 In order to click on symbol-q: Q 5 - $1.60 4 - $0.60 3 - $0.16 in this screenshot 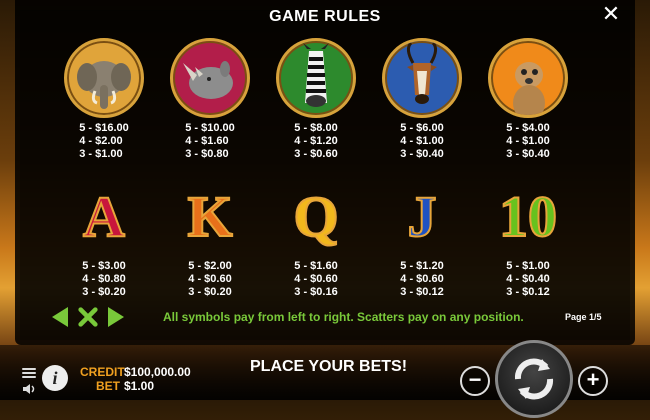, I will do `click(316, 239)`.